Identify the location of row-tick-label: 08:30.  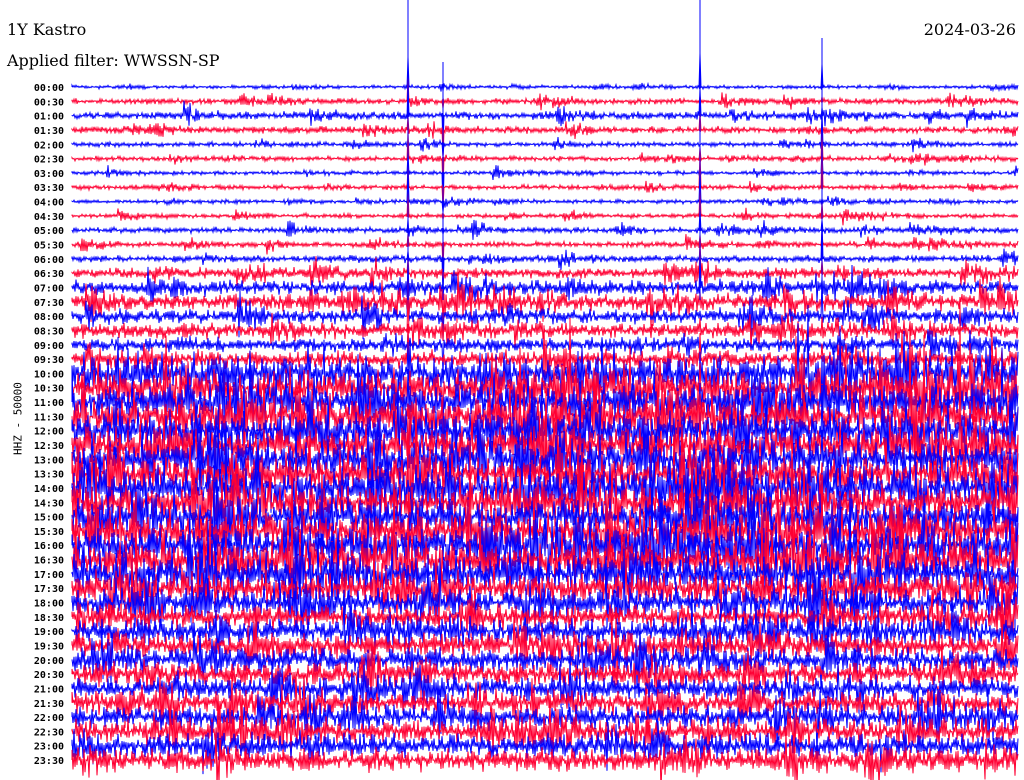
(49, 331).